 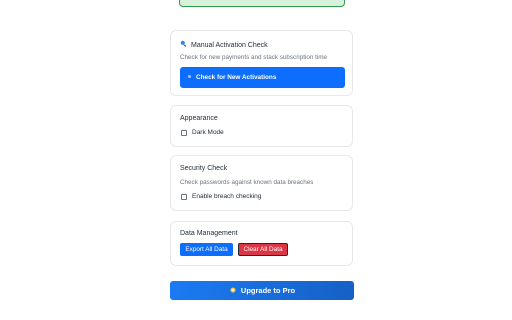 I want to click on check-activations-button: Check for New Activations, so click(x=262, y=77).